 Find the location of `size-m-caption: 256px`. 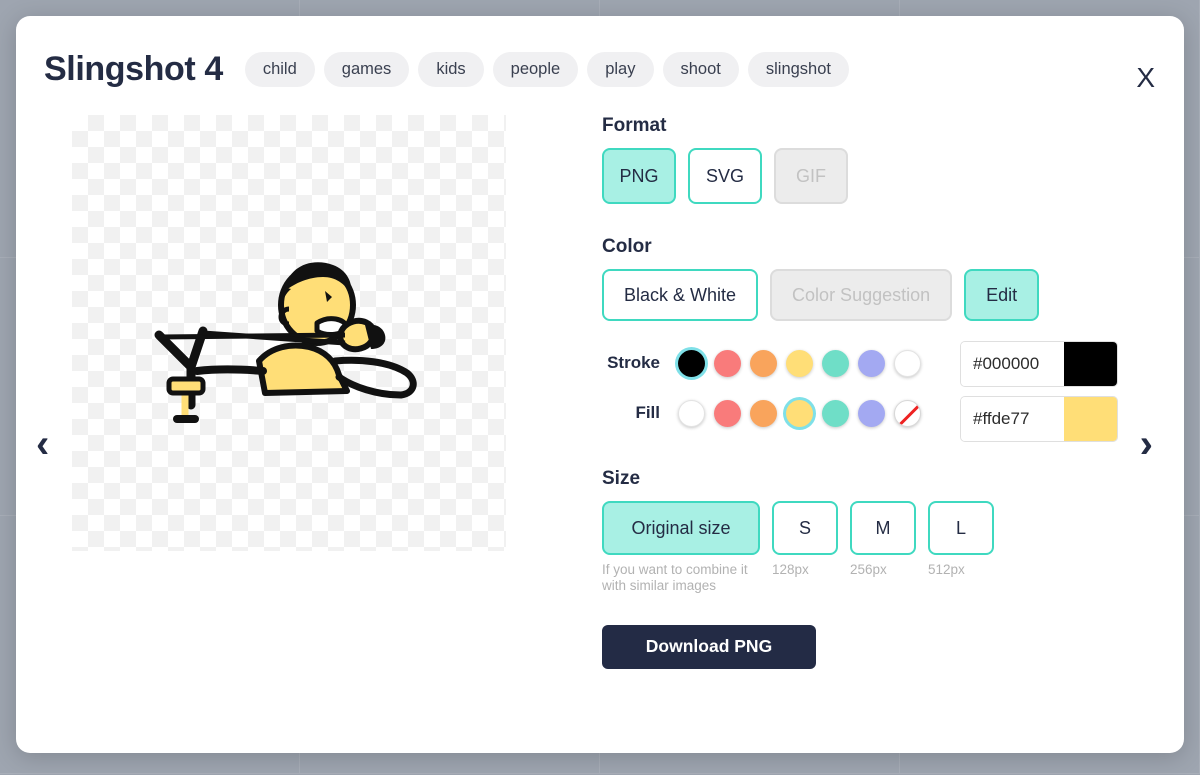

size-m-caption: 256px is located at coordinates (868, 569).